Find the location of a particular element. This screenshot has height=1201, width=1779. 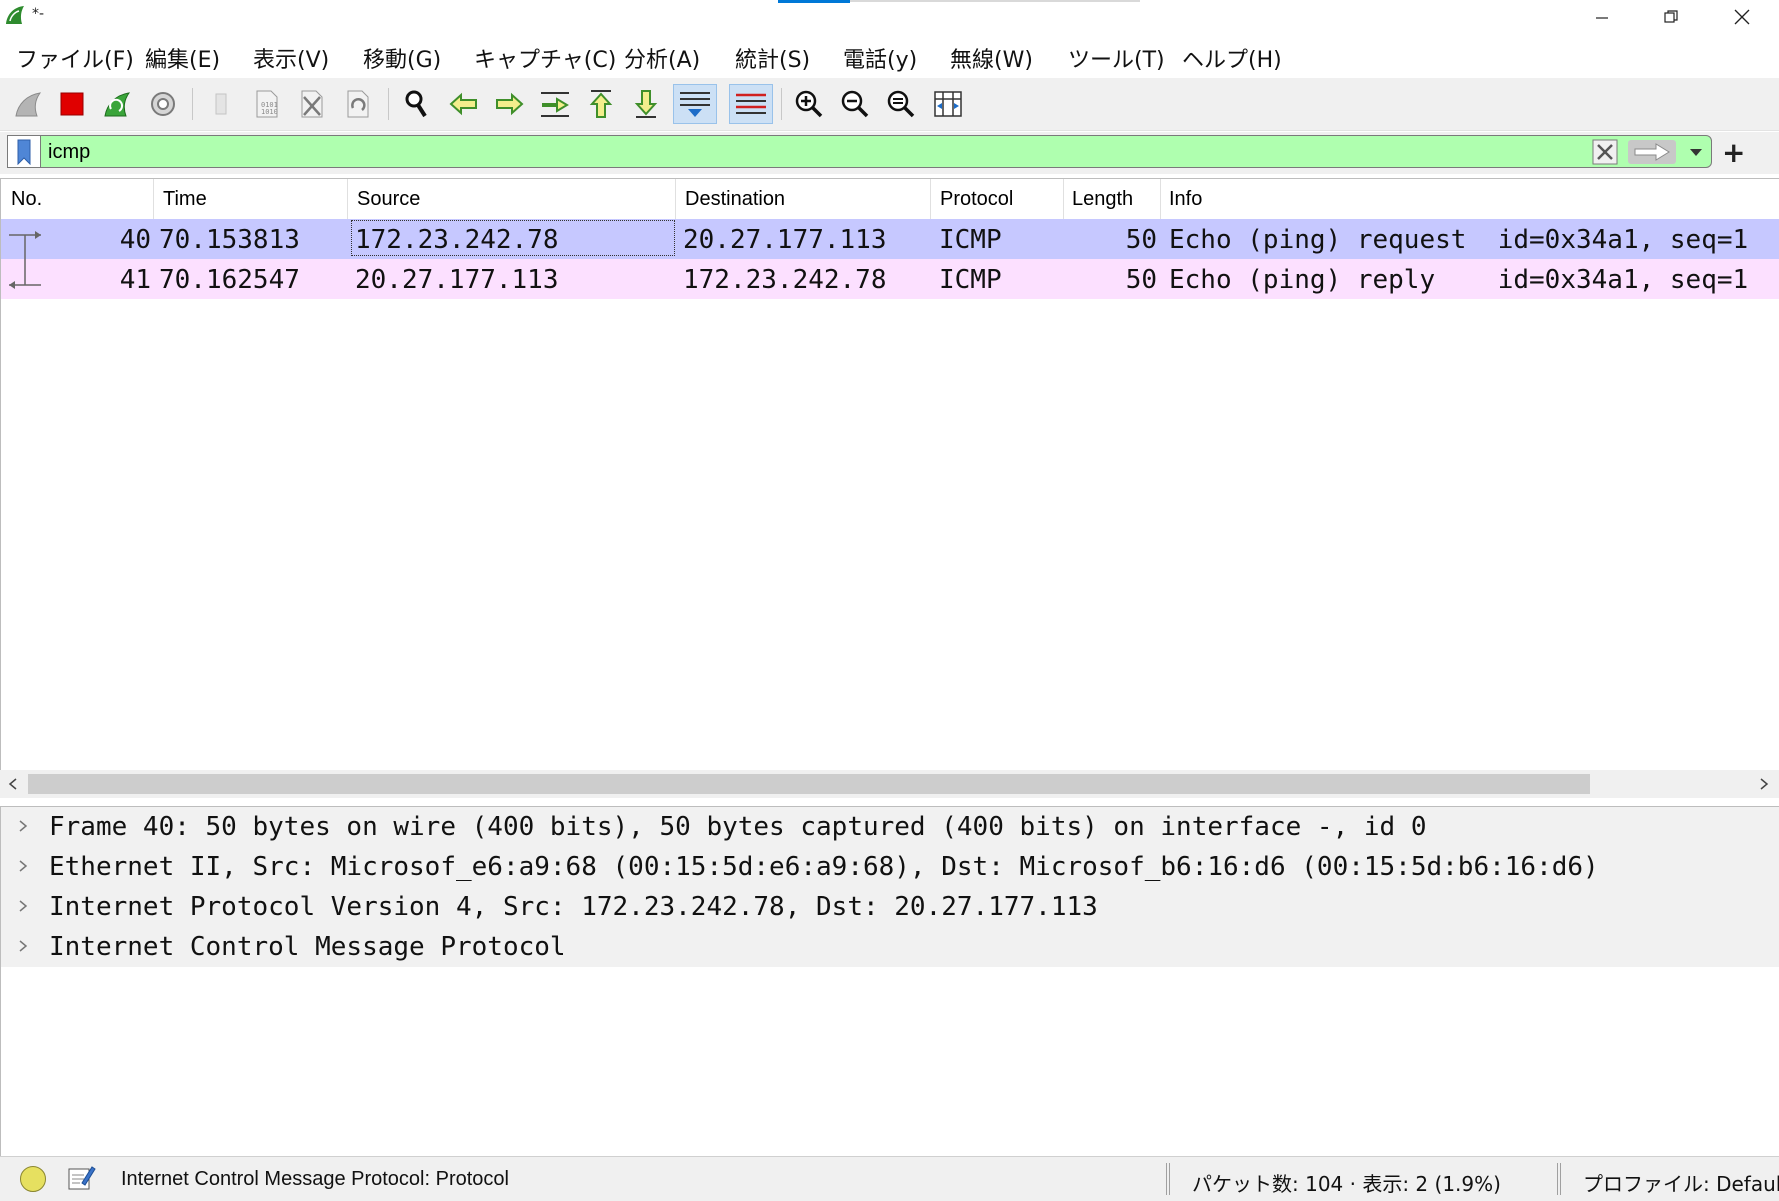

open-file-icon is located at coordinates (221, 104).